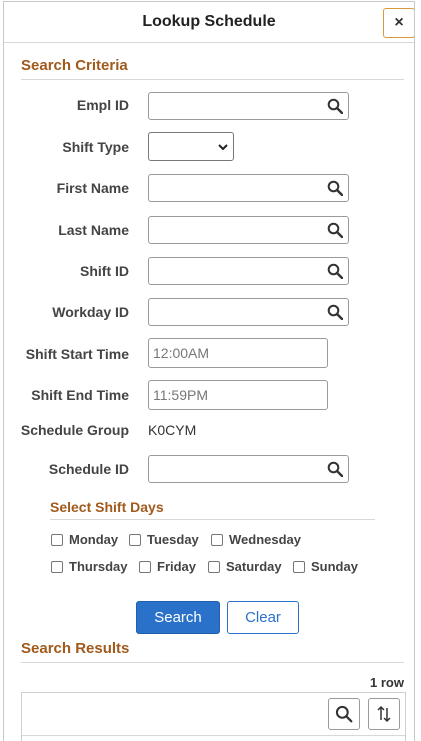  What do you see at coordinates (77, 354) in the screenshot?
I see `shift-start-time-label: Shift Start Time` at bounding box center [77, 354].